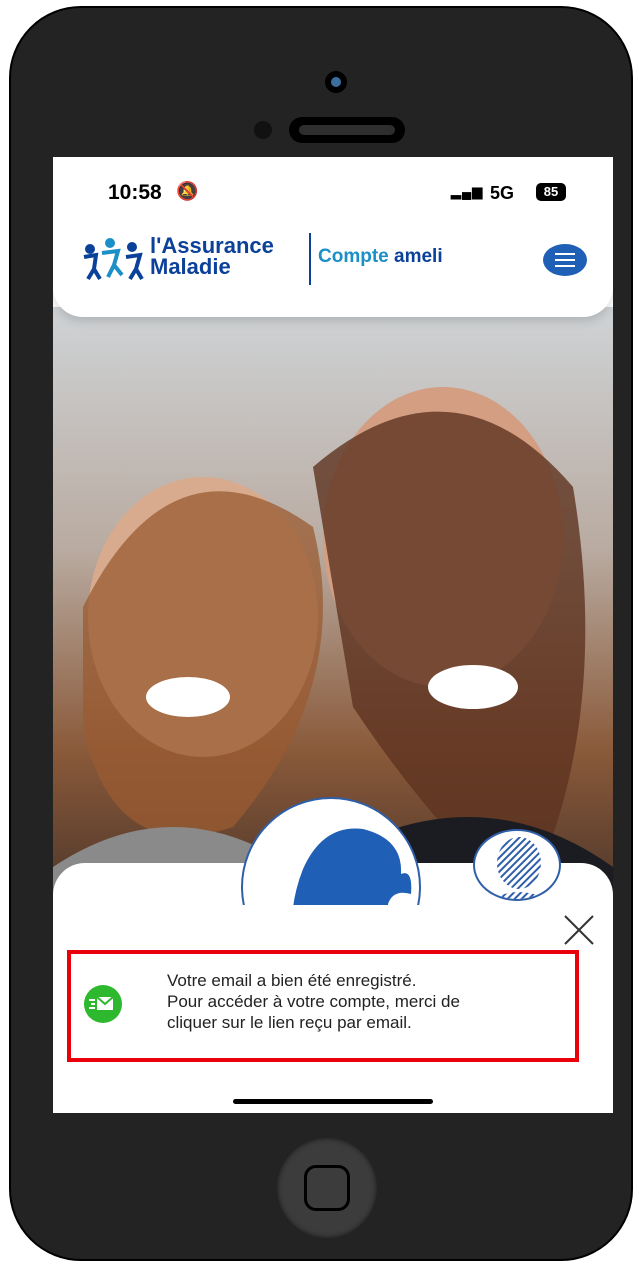 The width and height of the screenshot is (639, 1266). What do you see at coordinates (187, 191) in the screenshot?
I see `bell-slash-icon: 🔕` at bounding box center [187, 191].